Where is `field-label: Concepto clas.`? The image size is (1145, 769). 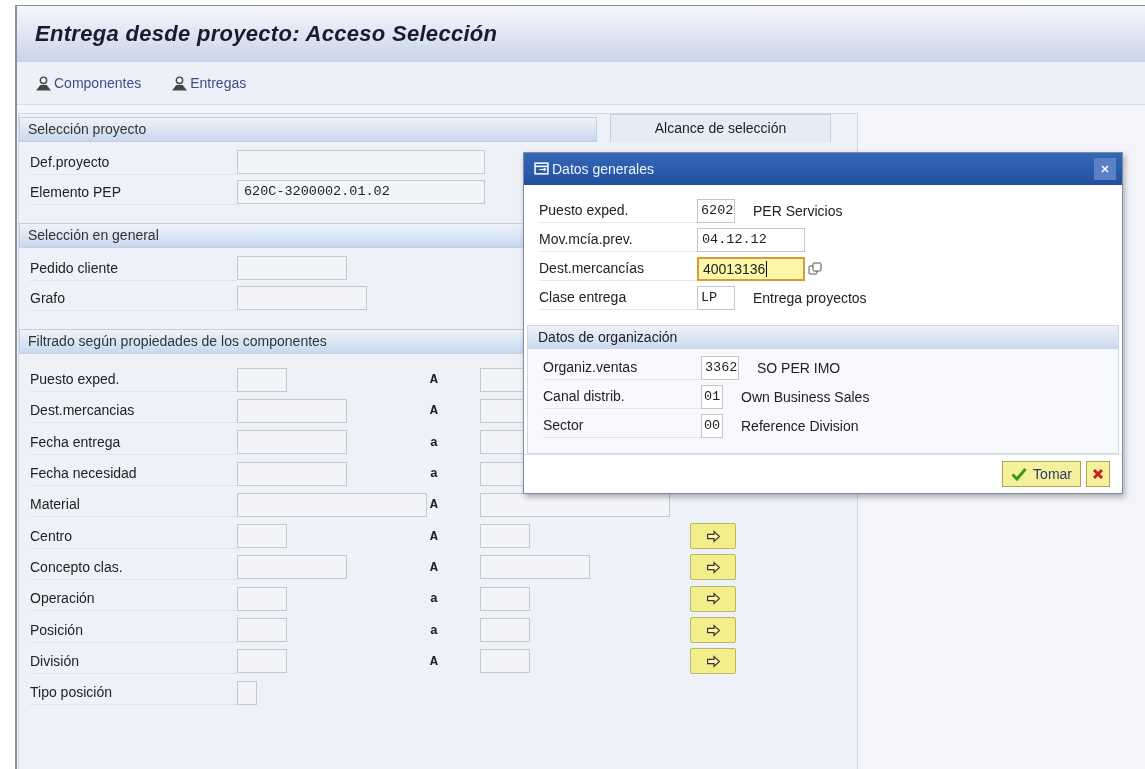 field-label: Concepto clas. is located at coordinates (133, 567).